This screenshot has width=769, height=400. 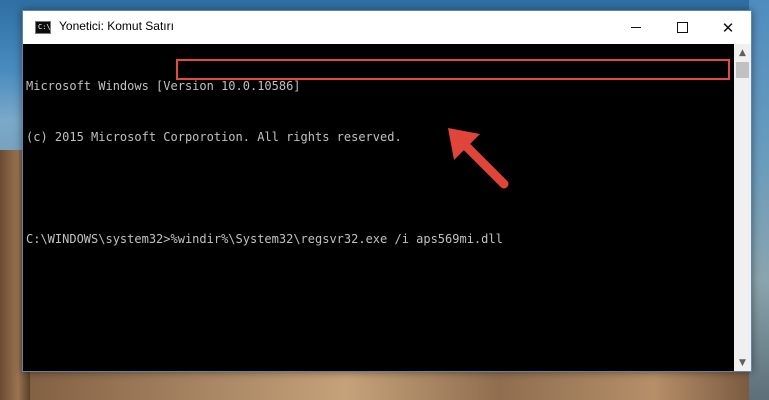 What do you see at coordinates (759, 200) in the screenshot?
I see `desktop-sky-edge` at bounding box center [759, 200].